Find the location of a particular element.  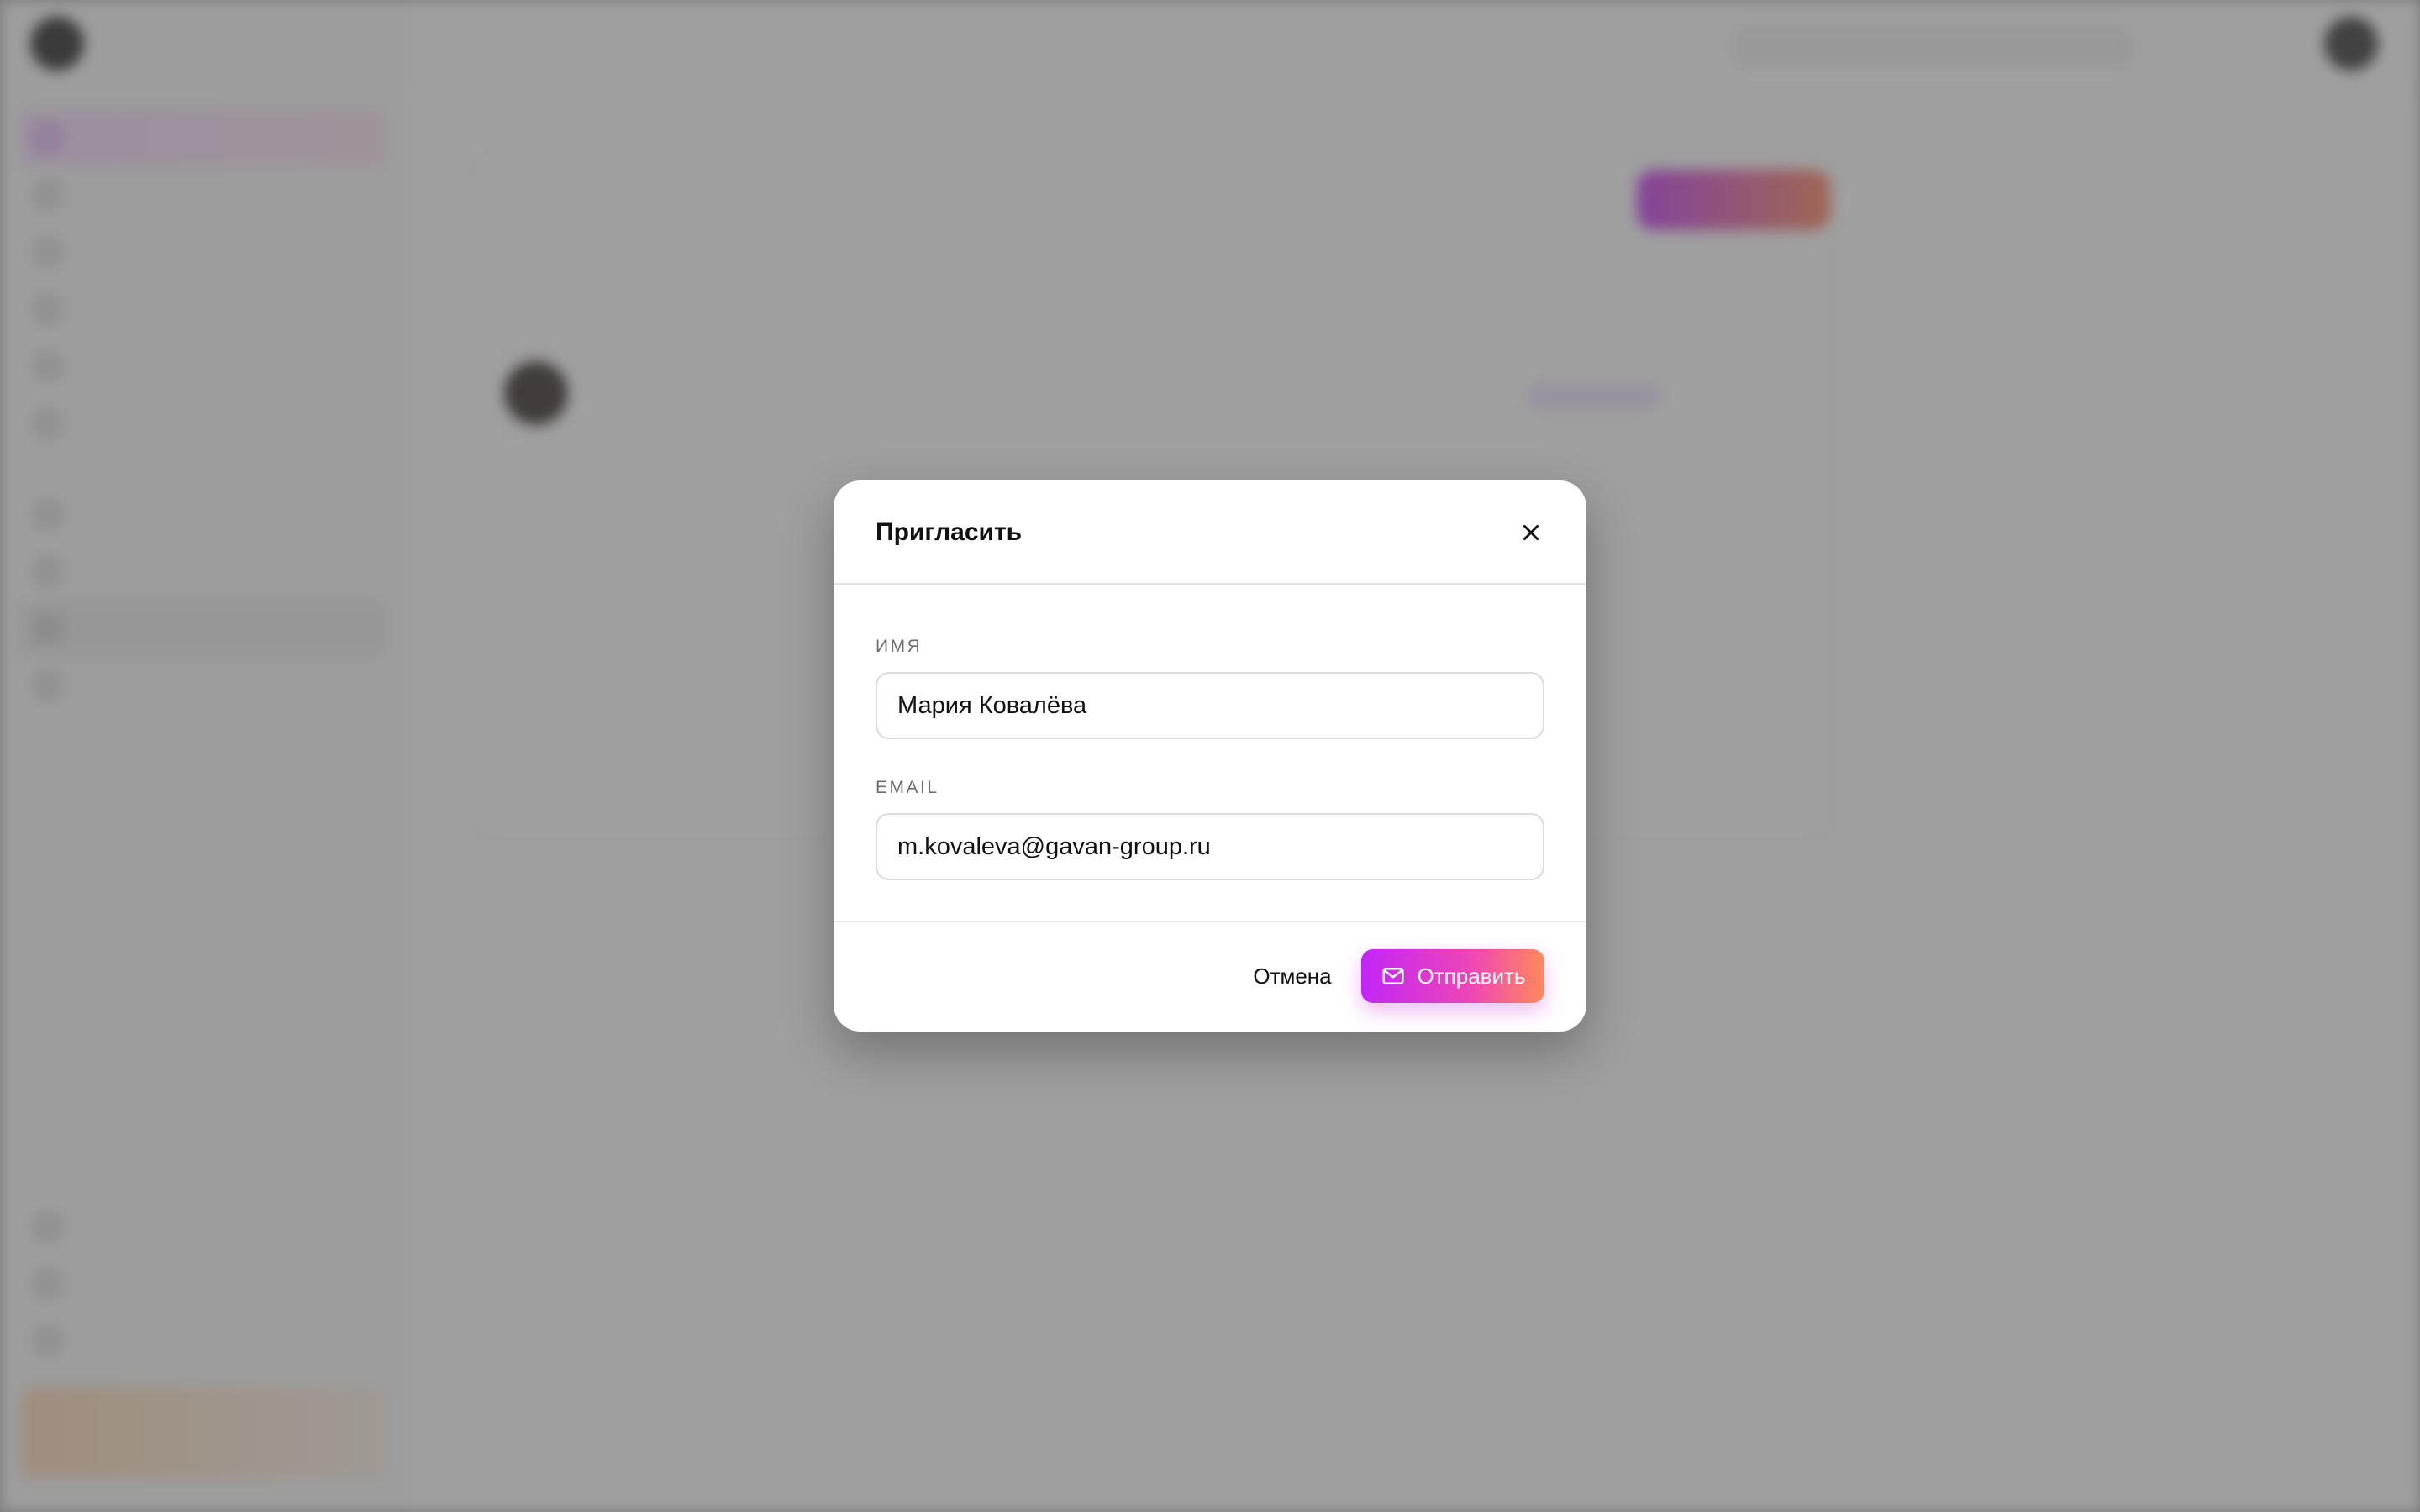

dialog-header: Пригласить is located at coordinates (1210, 532).